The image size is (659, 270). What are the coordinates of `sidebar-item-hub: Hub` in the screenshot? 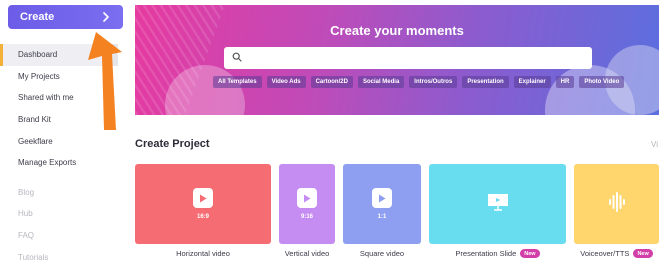 It's located at (59, 214).